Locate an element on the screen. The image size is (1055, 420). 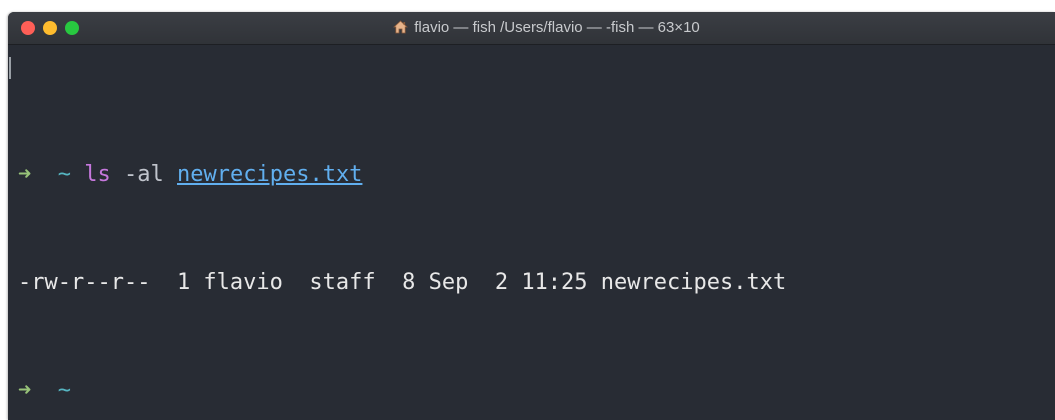
terminal-line-command: ➜ ~ ls -al newrecipes.txt is located at coordinates (536, 175).